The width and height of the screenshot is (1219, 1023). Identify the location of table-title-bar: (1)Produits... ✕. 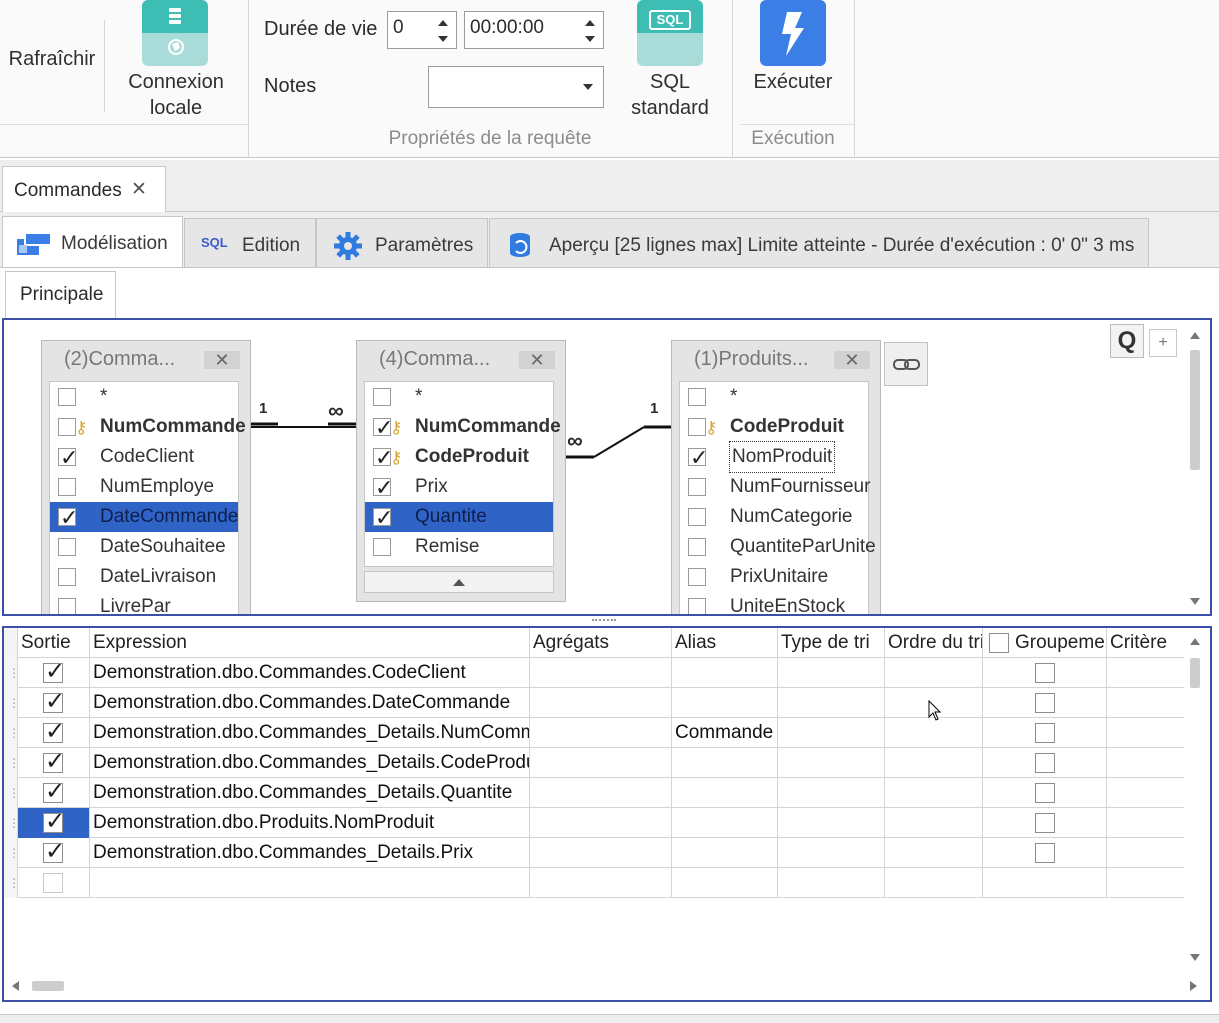
(776, 359).